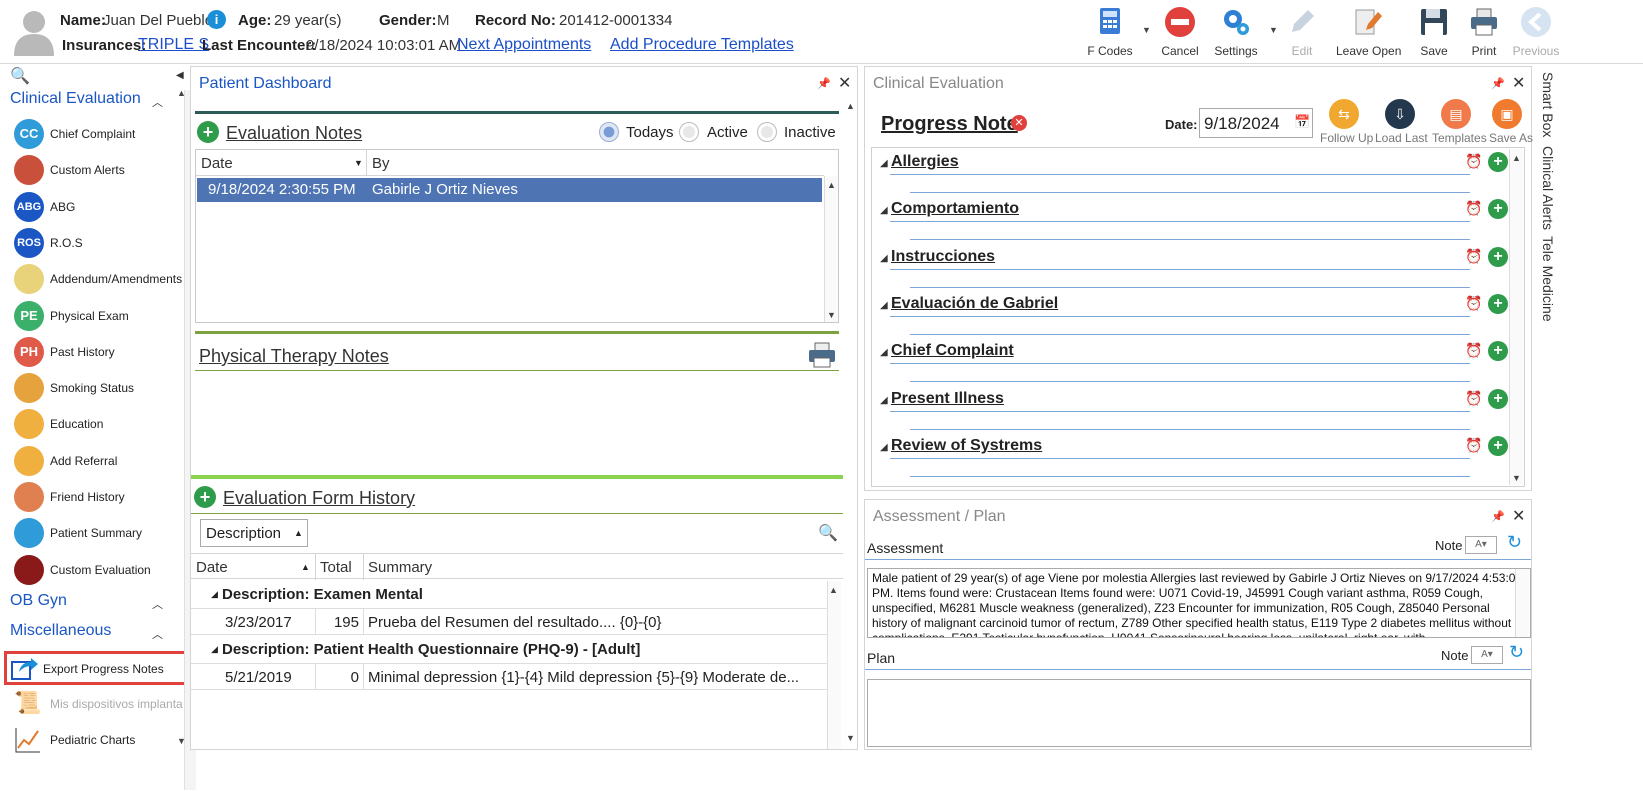 The height and width of the screenshot is (791, 1643). What do you see at coordinates (100, 353) in the screenshot?
I see `nav-item-past-history: PH Past History` at bounding box center [100, 353].